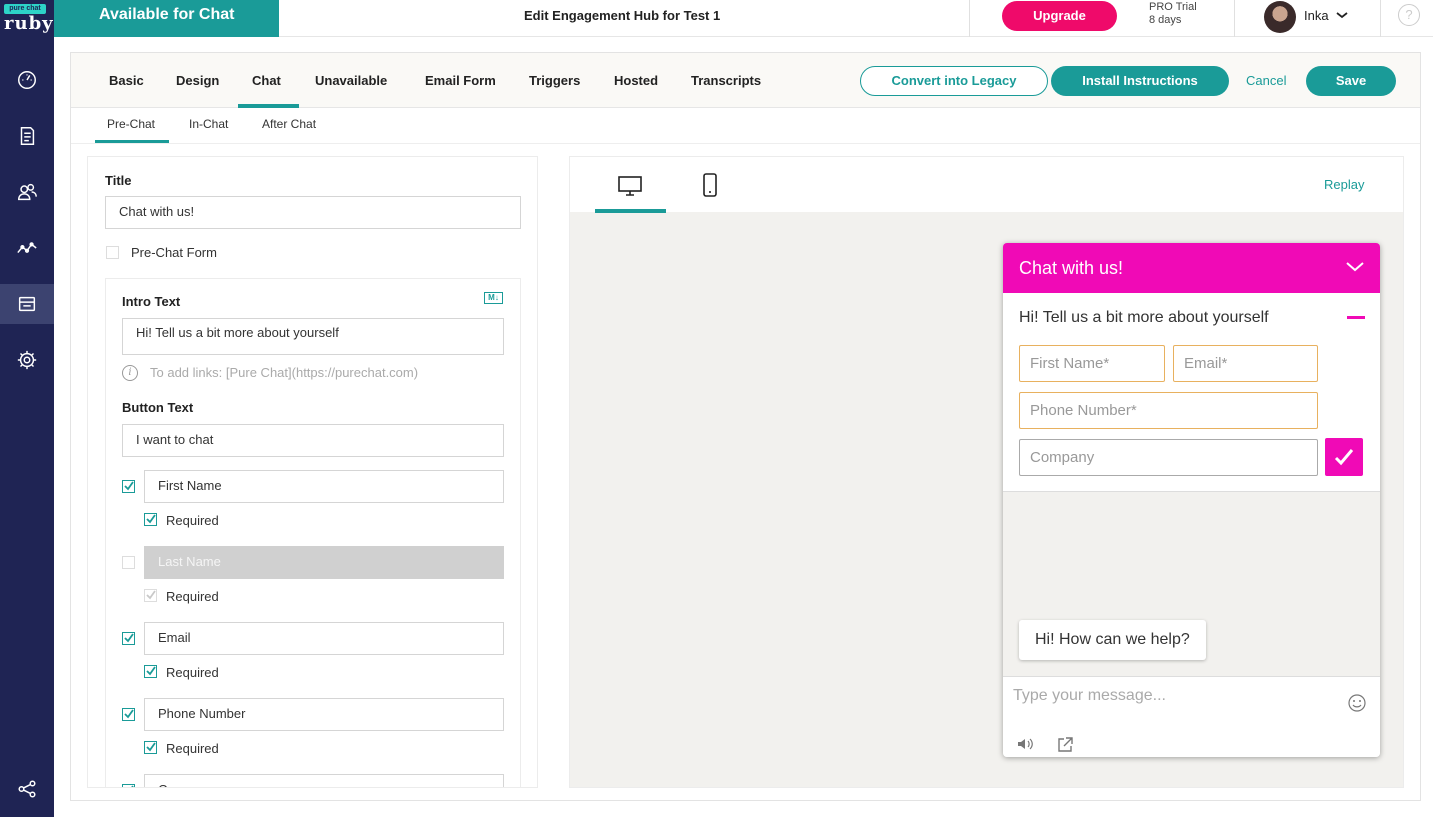 The image size is (1433, 817). What do you see at coordinates (1144, 317) in the screenshot?
I see `widget-intro: Hi! Tell us a bit more about yourself` at bounding box center [1144, 317].